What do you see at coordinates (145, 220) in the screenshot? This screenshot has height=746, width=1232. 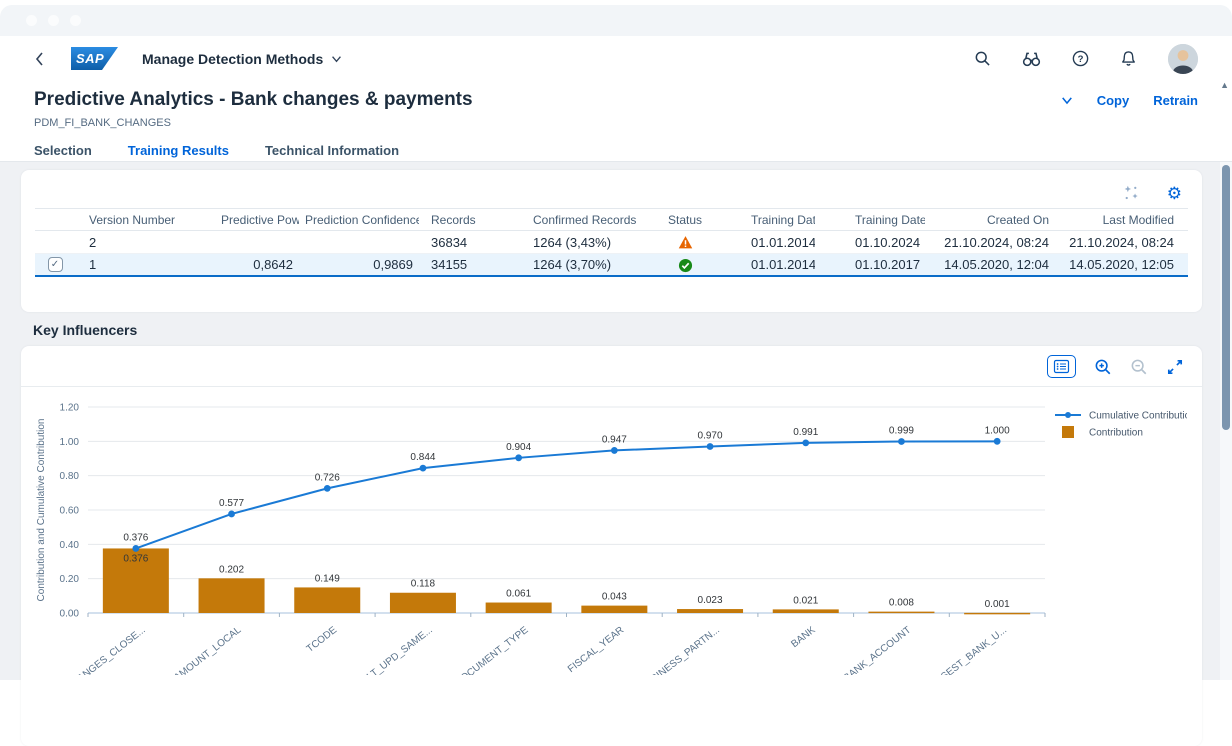 I see `column-header: Version Number` at bounding box center [145, 220].